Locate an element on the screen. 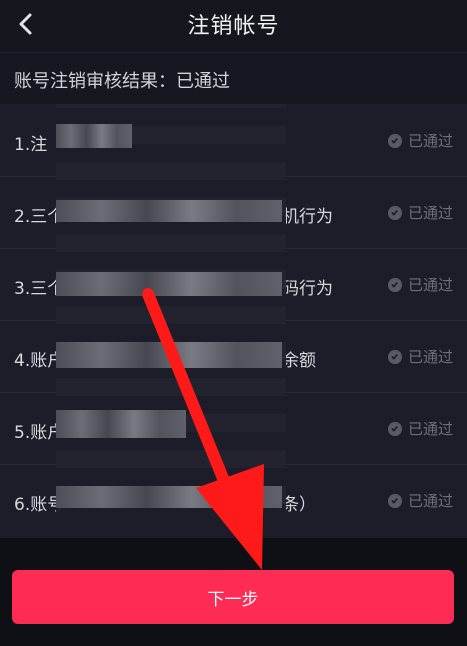 Image resolution: width=467 pixels, height=646 pixels. condition-suffix: 机行为 is located at coordinates (307, 217).